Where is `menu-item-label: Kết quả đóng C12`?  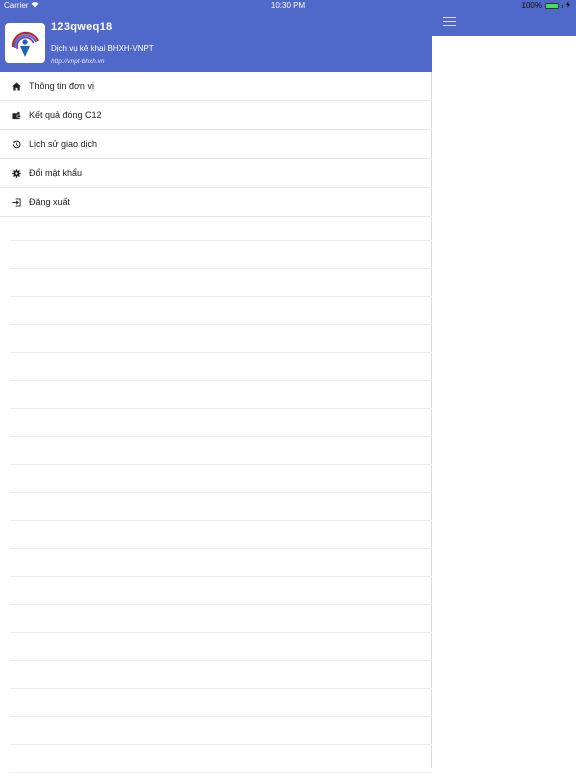 menu-item-label: Kết quả đóng C12 is located at coordinates (65, 115).